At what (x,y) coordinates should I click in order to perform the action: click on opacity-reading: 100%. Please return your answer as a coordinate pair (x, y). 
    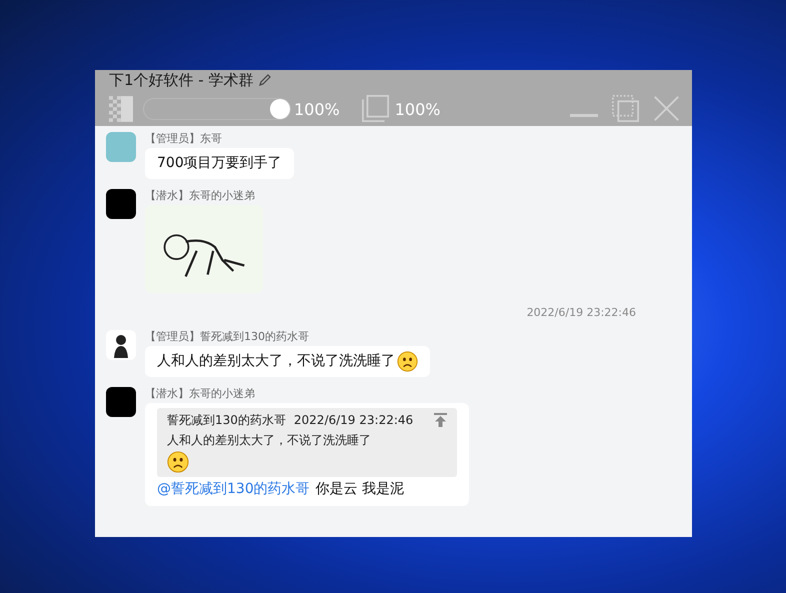
    Looking at the image, I should click on (317, 110).